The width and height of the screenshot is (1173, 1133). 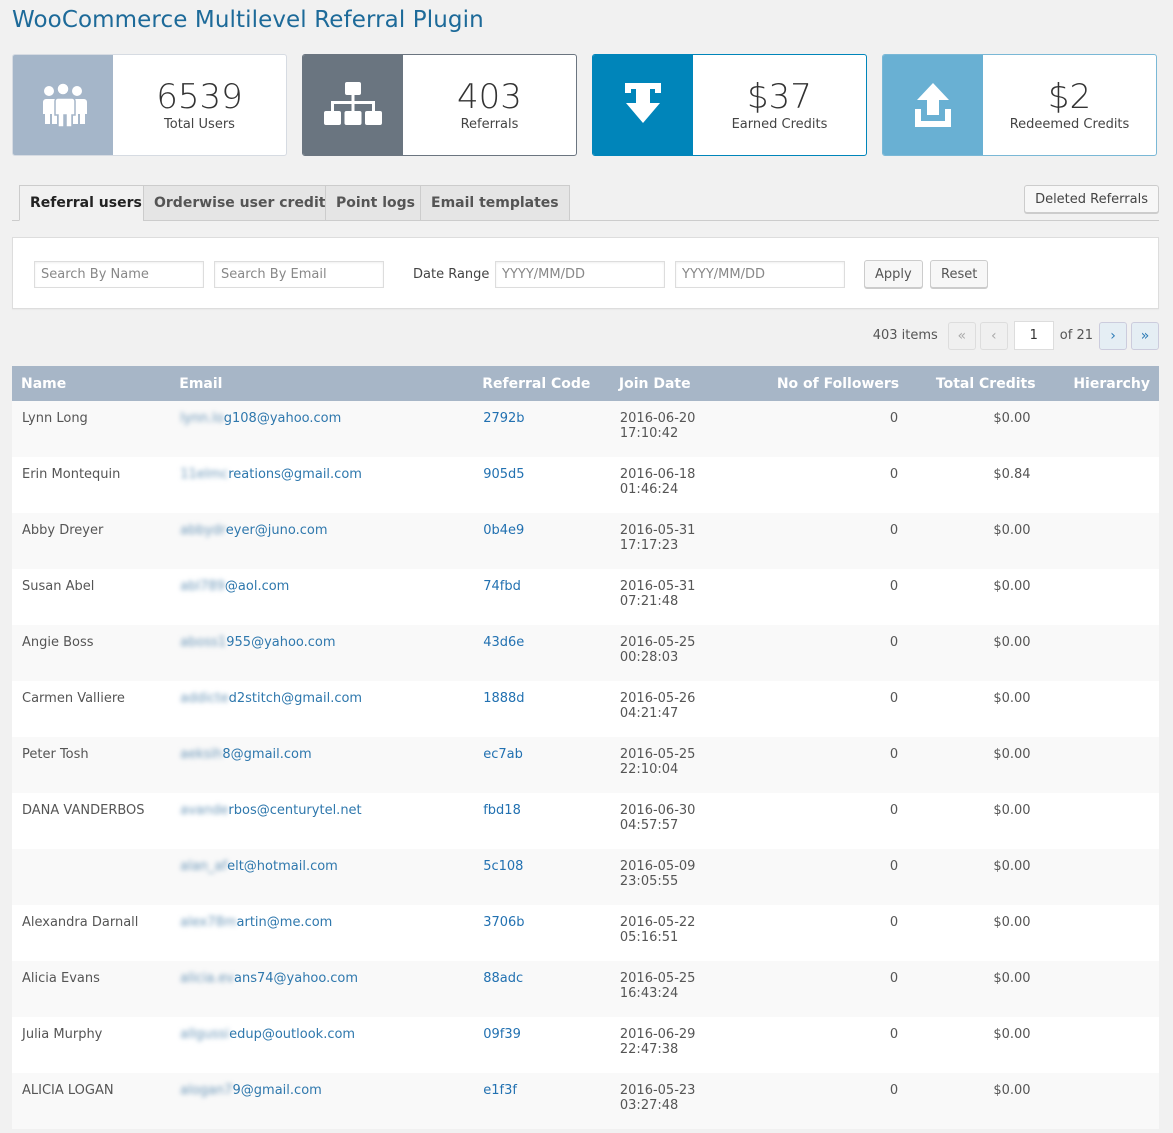 What do you see at coordinates (322, 821) in the screenshot?
I see `cell-email: avanderbos@centurytel.net` at bounding box center [322, 821].